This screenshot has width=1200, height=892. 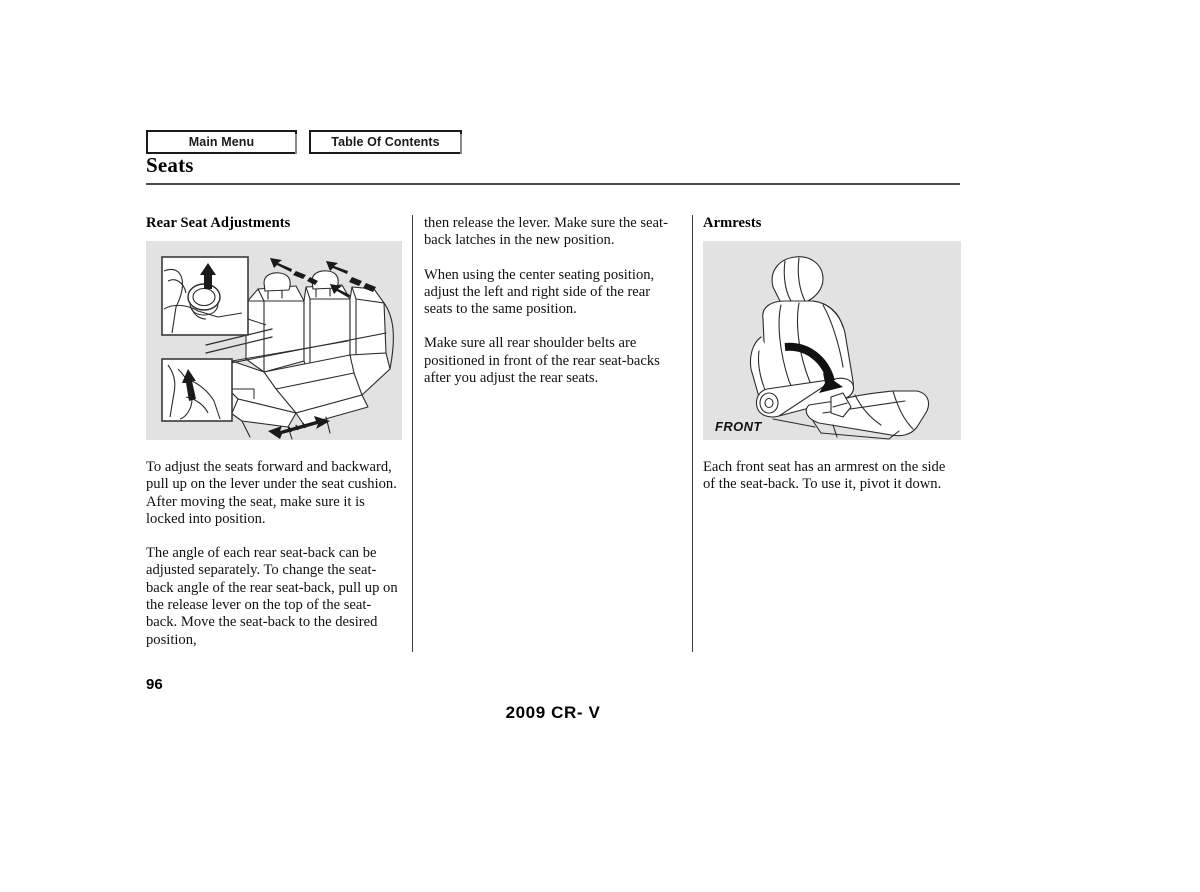 I want to click on section-heading-rear-seat-adjustments: Rear Seat Adjustments, so click(x=218, y=223).